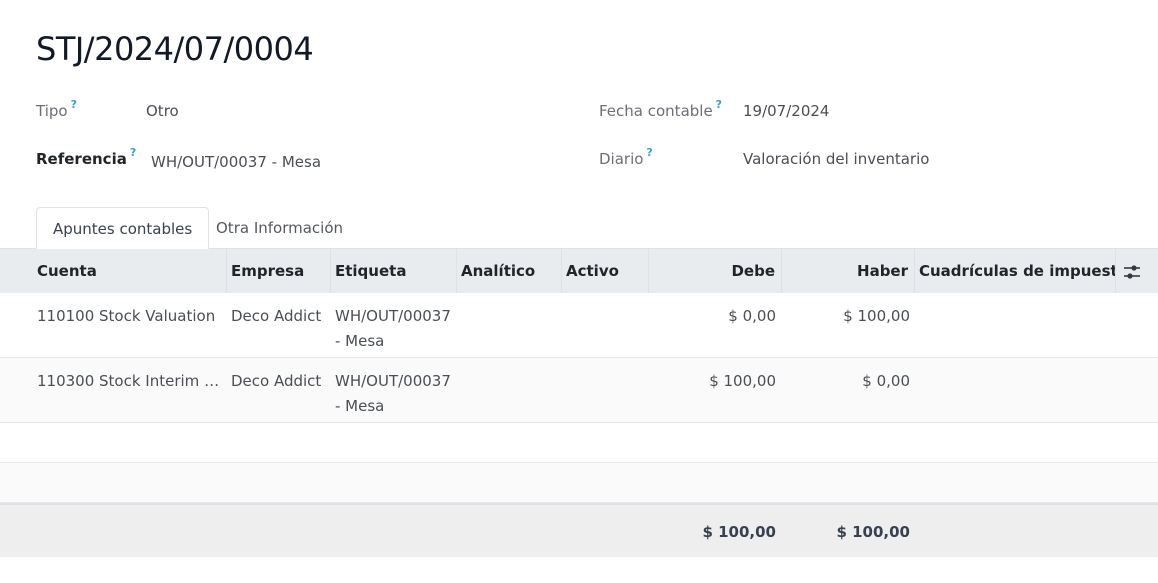 The image size is (1158, 583). What do you see at coordinates (719, 104) in the screenshot?
I see `fecha-contable-help-icon: ?` at bounding box center [719, 104].